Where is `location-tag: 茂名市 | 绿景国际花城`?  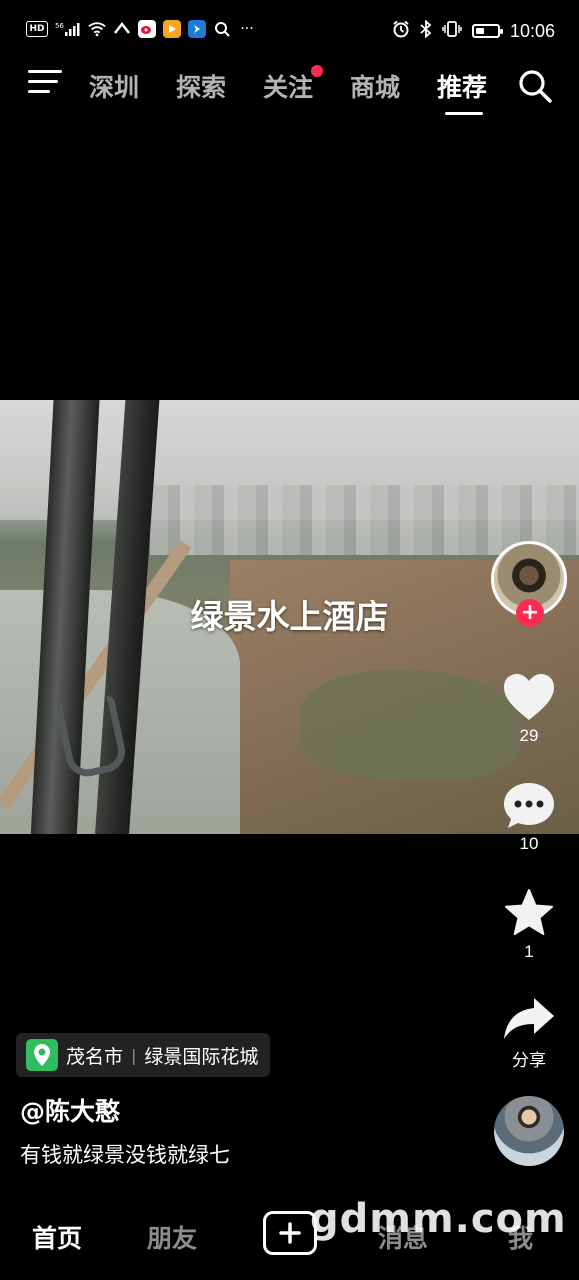
location-tag: 茂名市 | 绿景国际花城 is located at coordinates (143, 1055).